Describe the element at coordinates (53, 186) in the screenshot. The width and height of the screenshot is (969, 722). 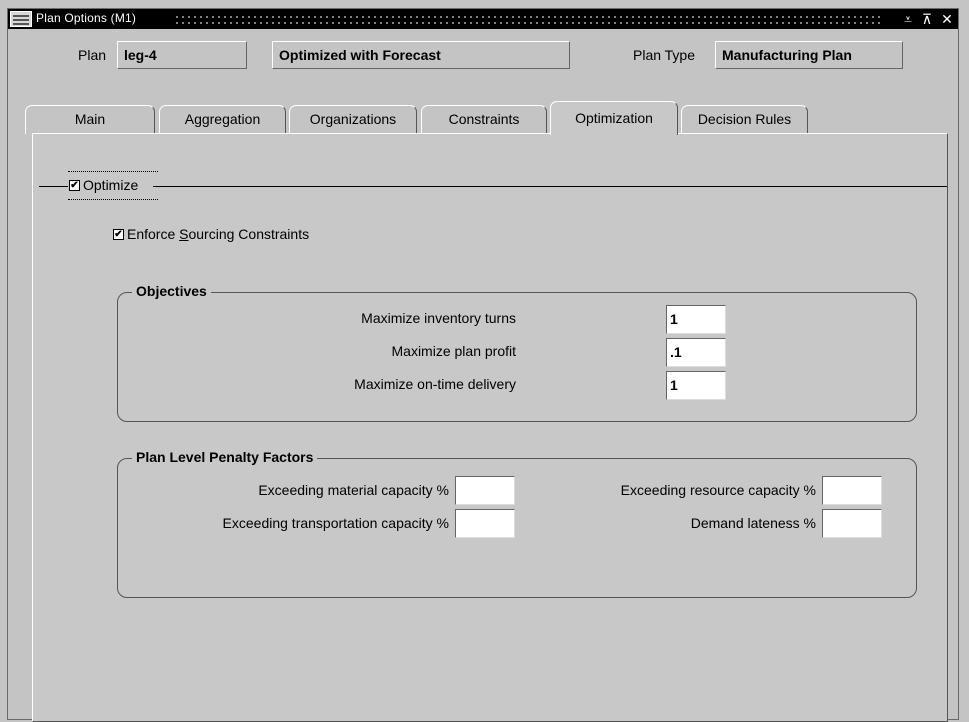
I see `separator-line-left` at that location.